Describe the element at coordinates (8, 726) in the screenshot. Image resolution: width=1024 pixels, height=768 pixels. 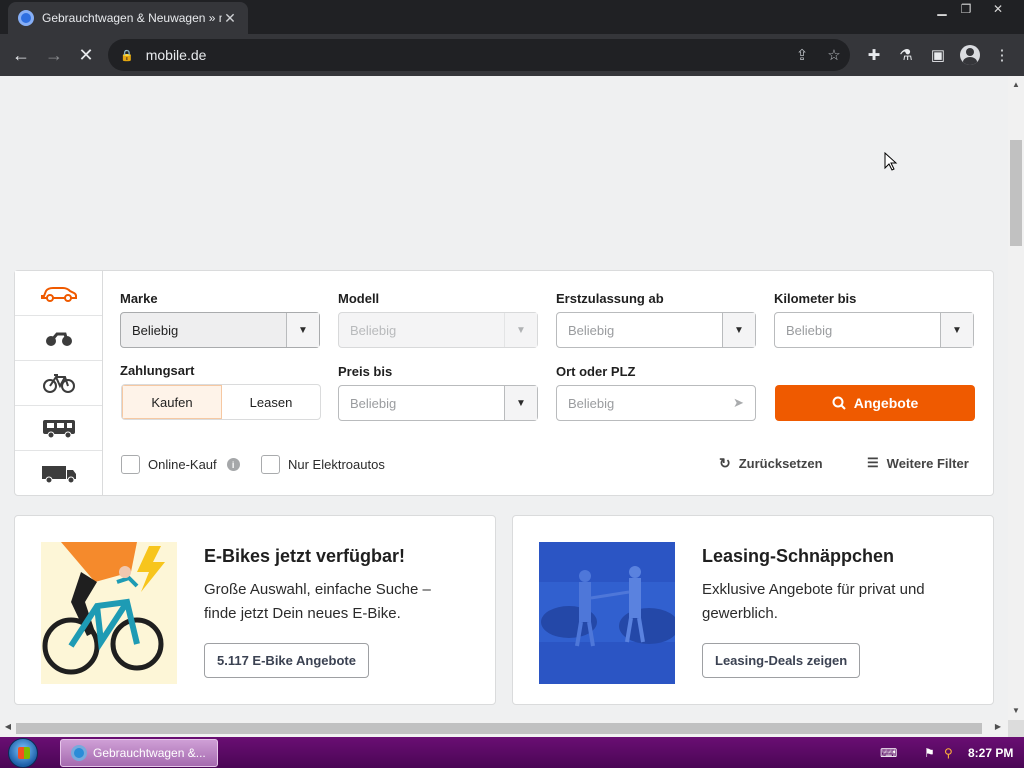
I see `scroll-left-icon: ◀` at that location.